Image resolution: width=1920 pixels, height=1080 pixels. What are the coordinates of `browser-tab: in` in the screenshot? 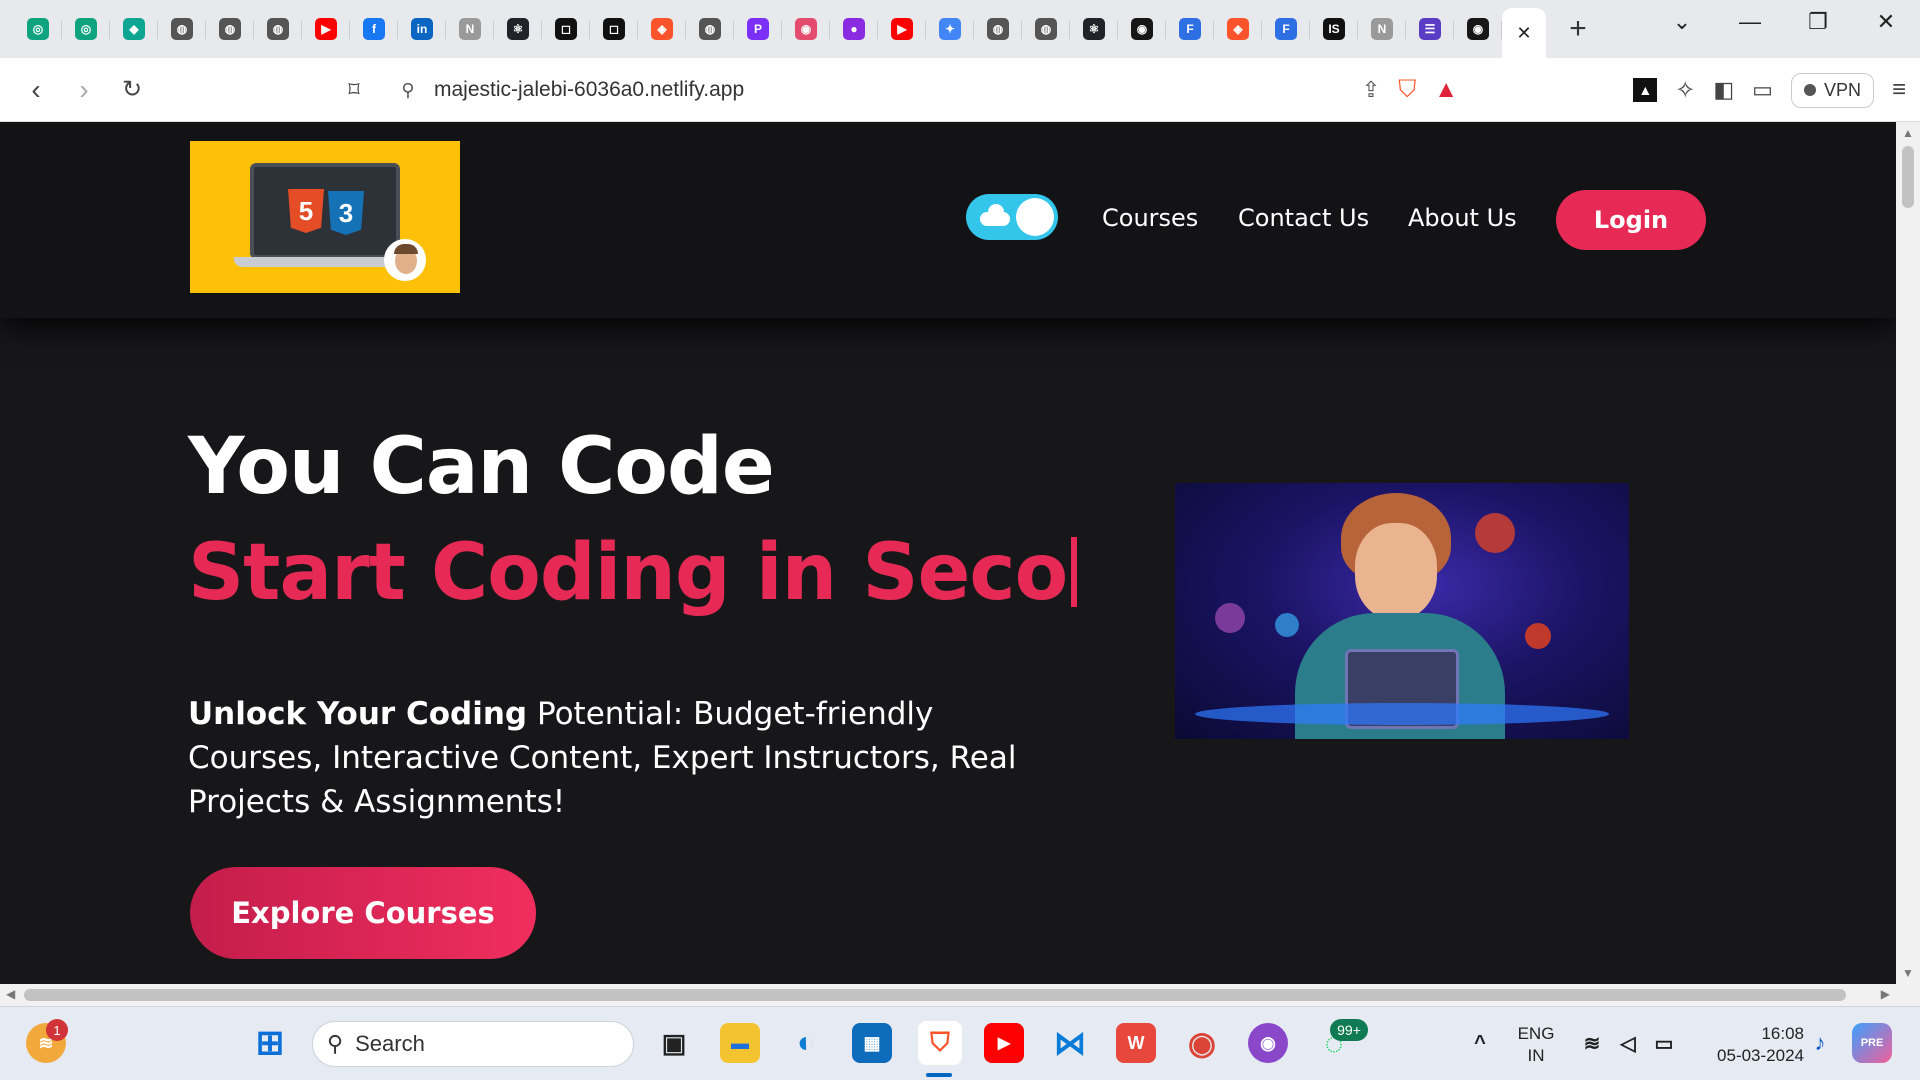 It's located at (422, 29).